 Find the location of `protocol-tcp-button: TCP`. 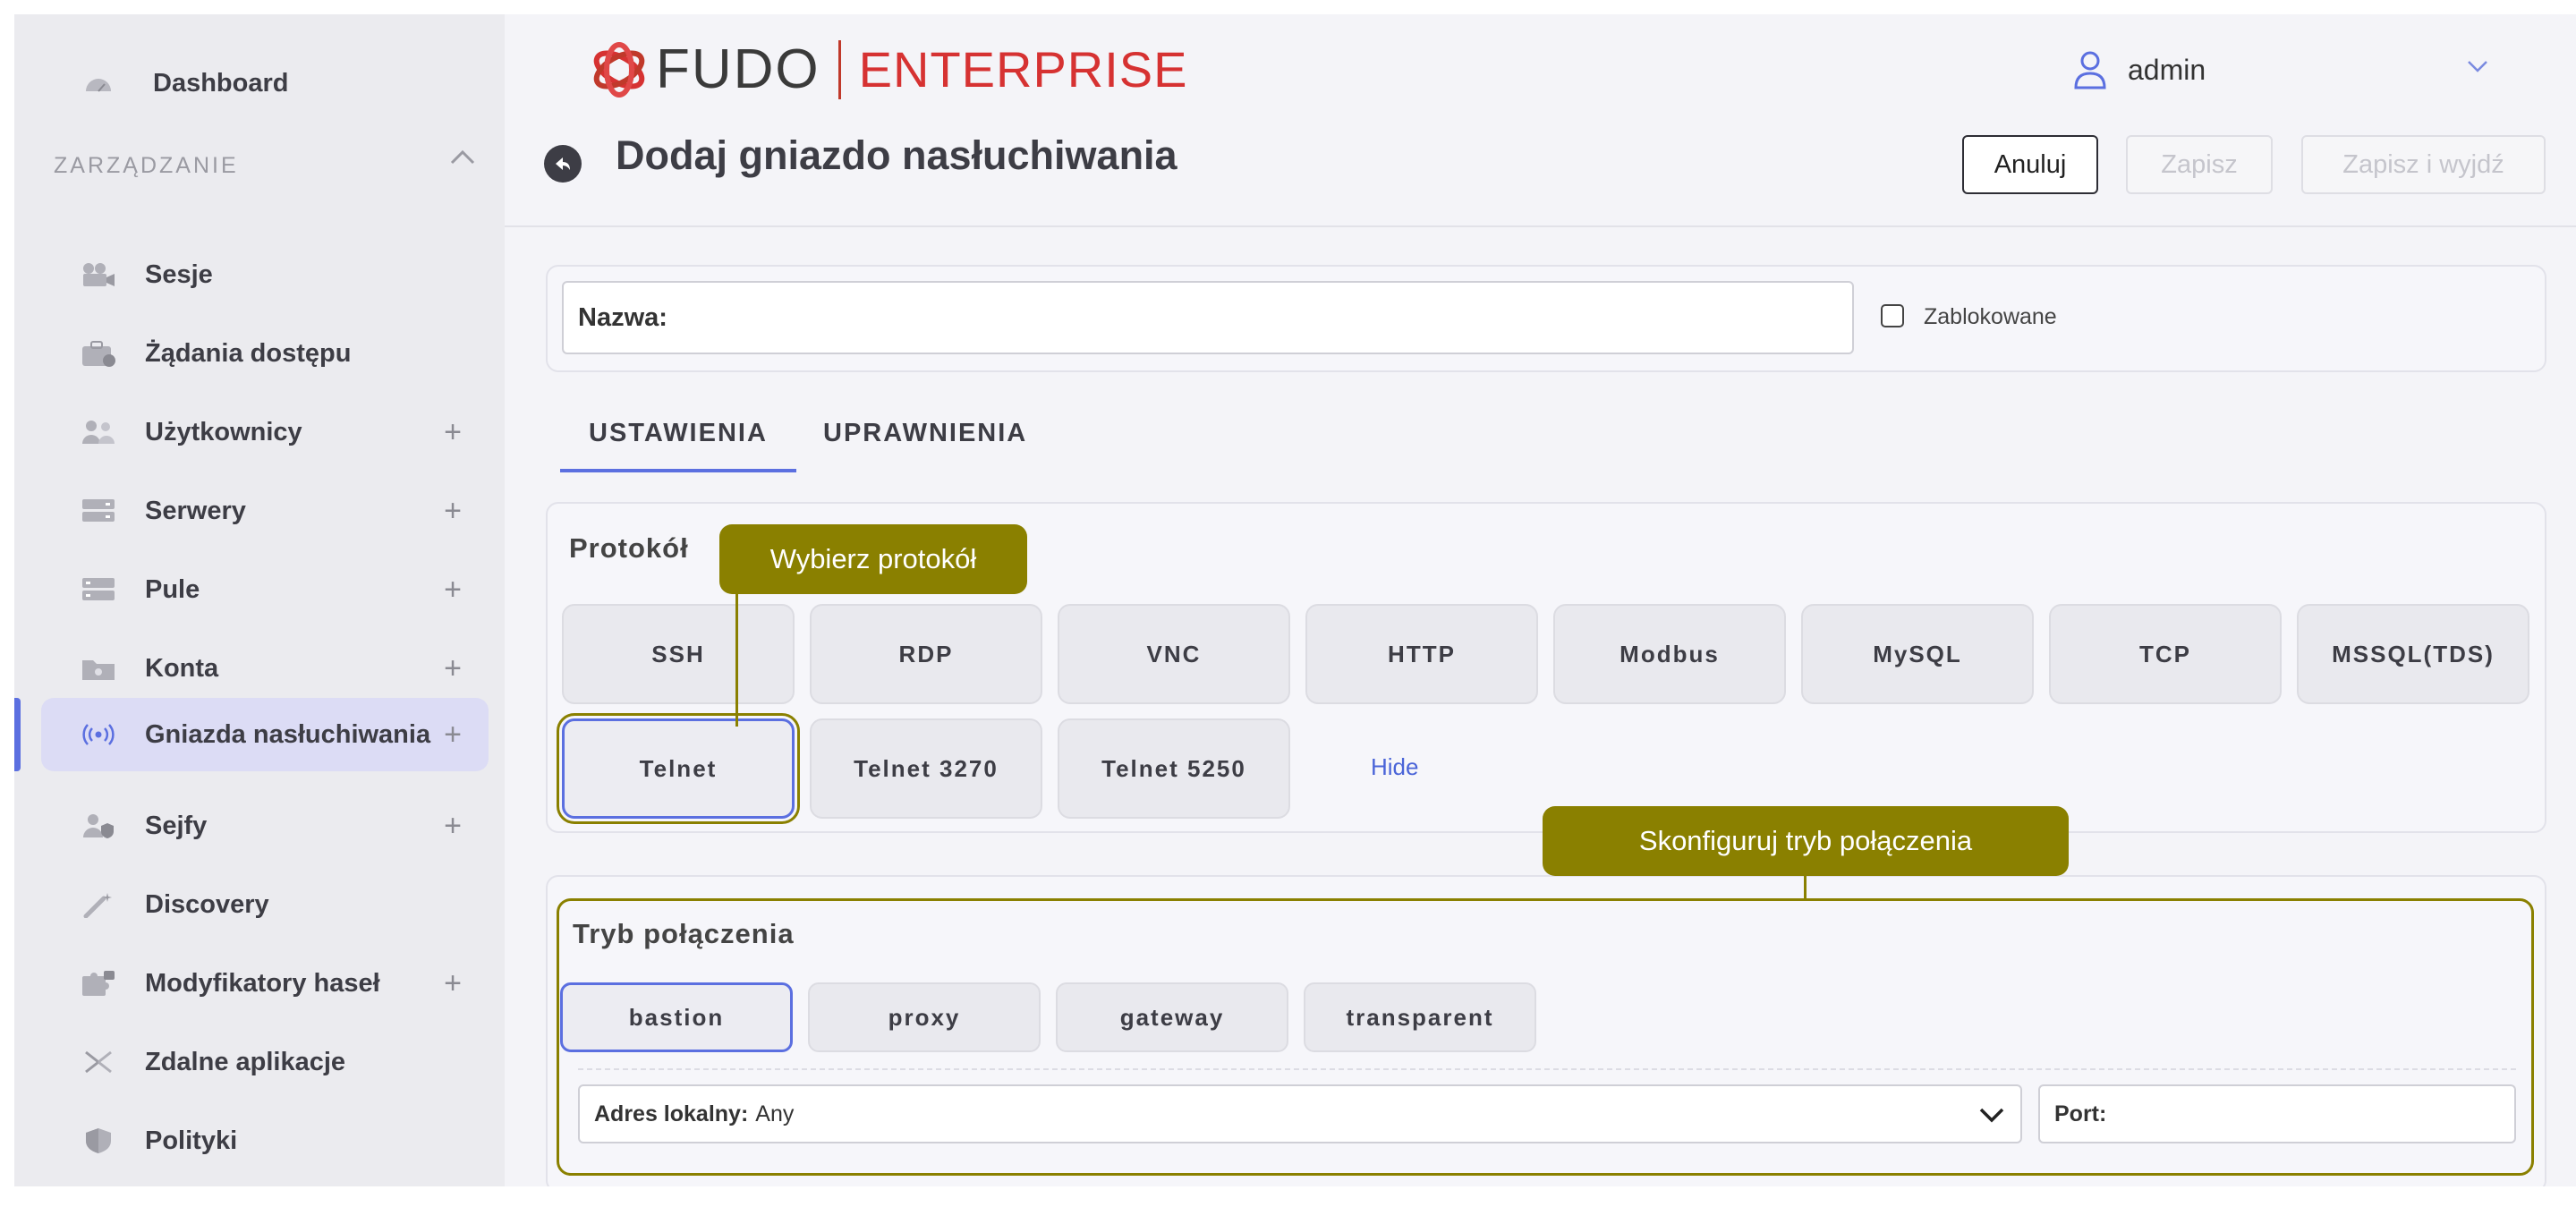

protocol-tcp-button: TCP is located at coordinates (2165, 654).